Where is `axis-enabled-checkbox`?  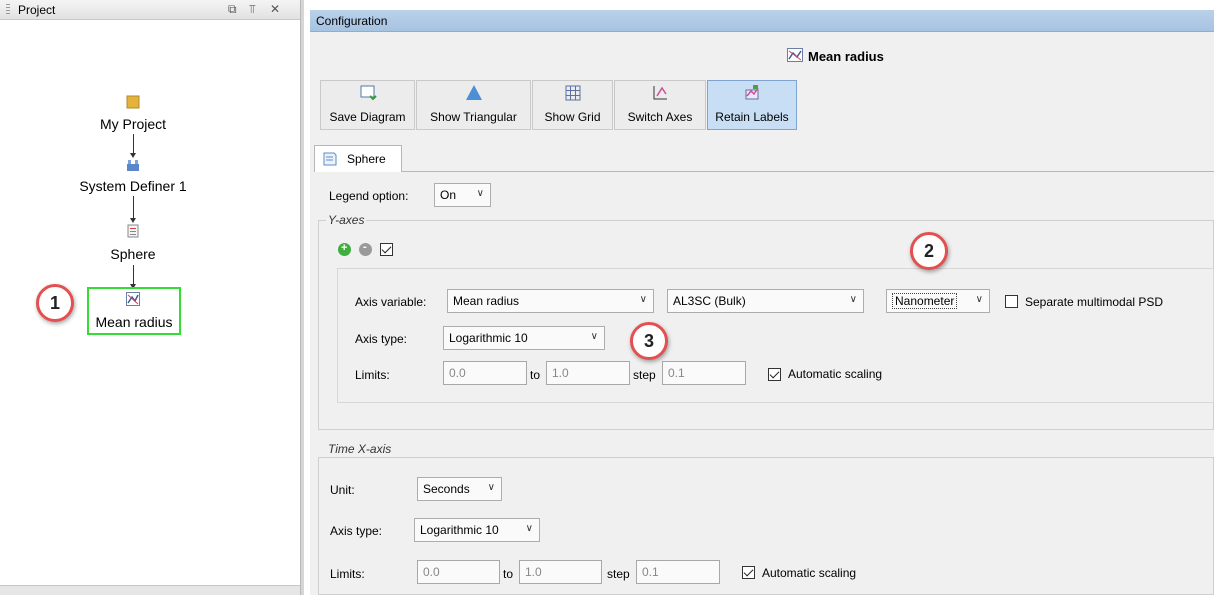 axis-enabled-checkbox is located at coordinates (386, 249).